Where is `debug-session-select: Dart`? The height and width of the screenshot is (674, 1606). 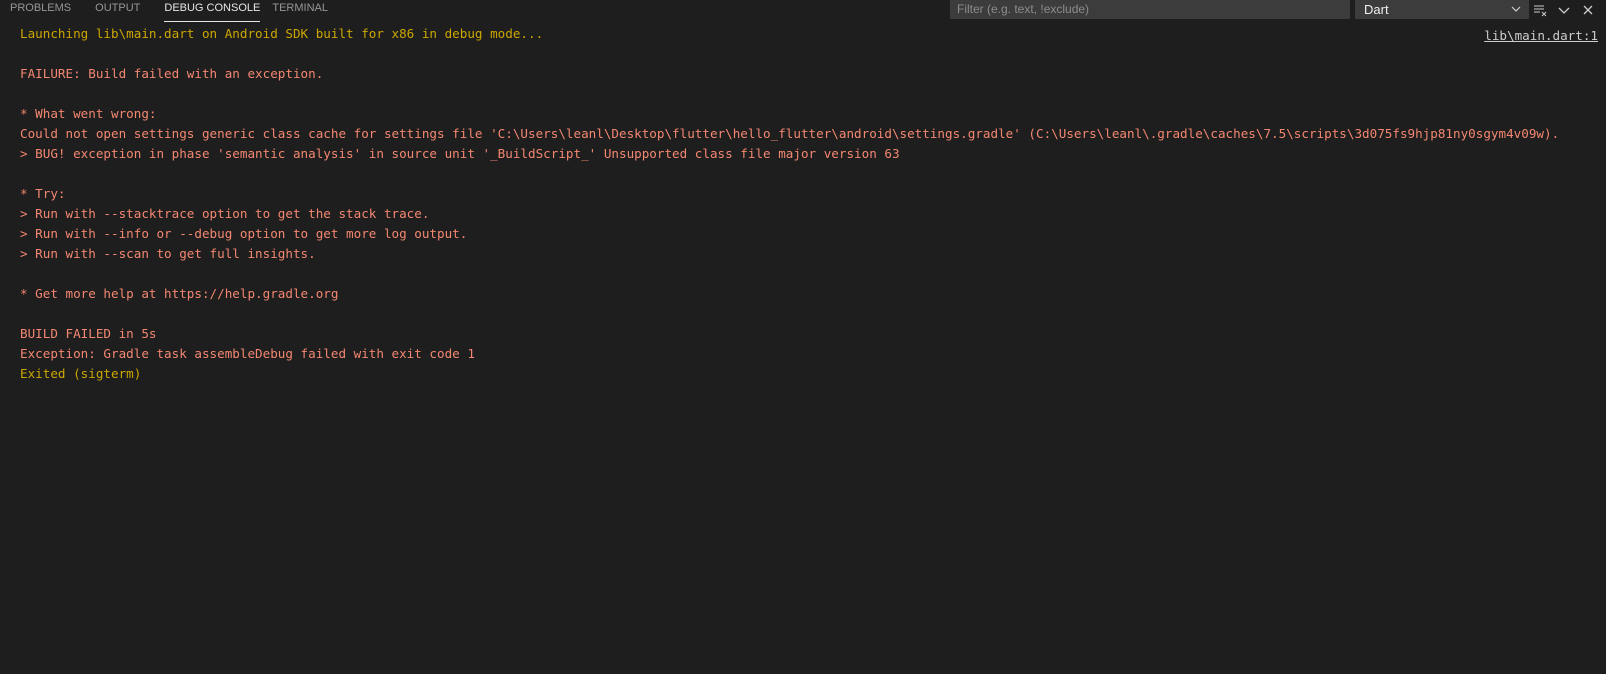 debug-session-select: Dart is located at coordinates (1442, 9).